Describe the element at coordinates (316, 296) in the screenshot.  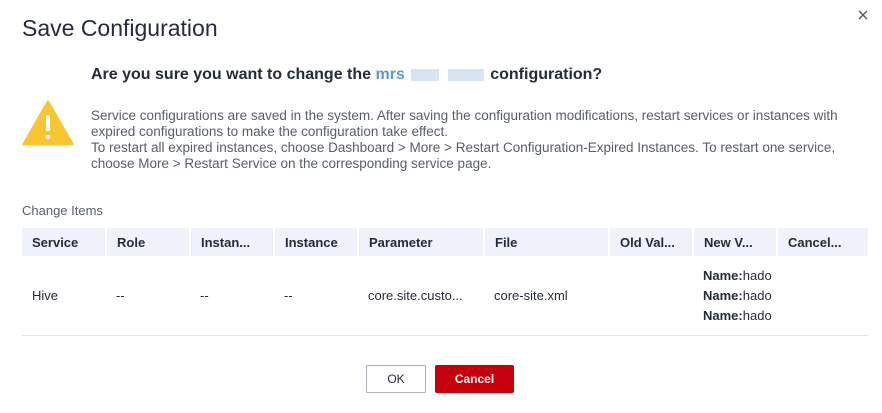
I see `cell-instance: --` at that location.